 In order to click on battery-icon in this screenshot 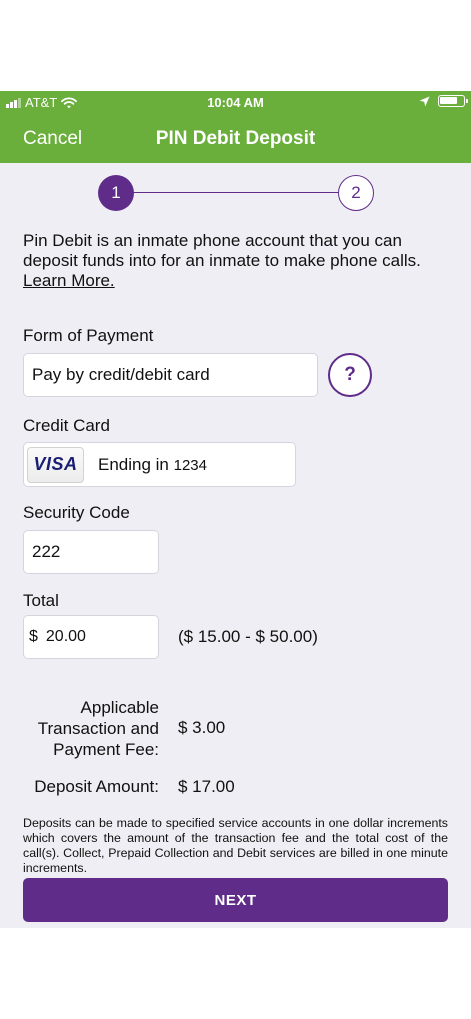, I will do `click(453, 101)`.